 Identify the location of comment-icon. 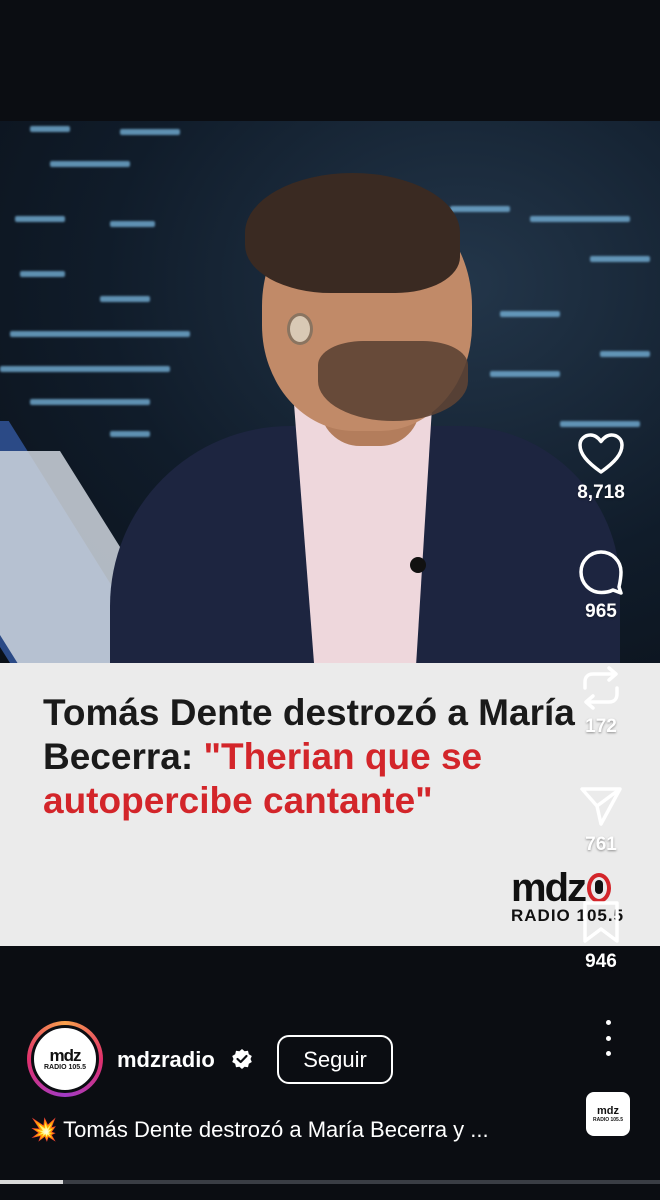
(601, 572).